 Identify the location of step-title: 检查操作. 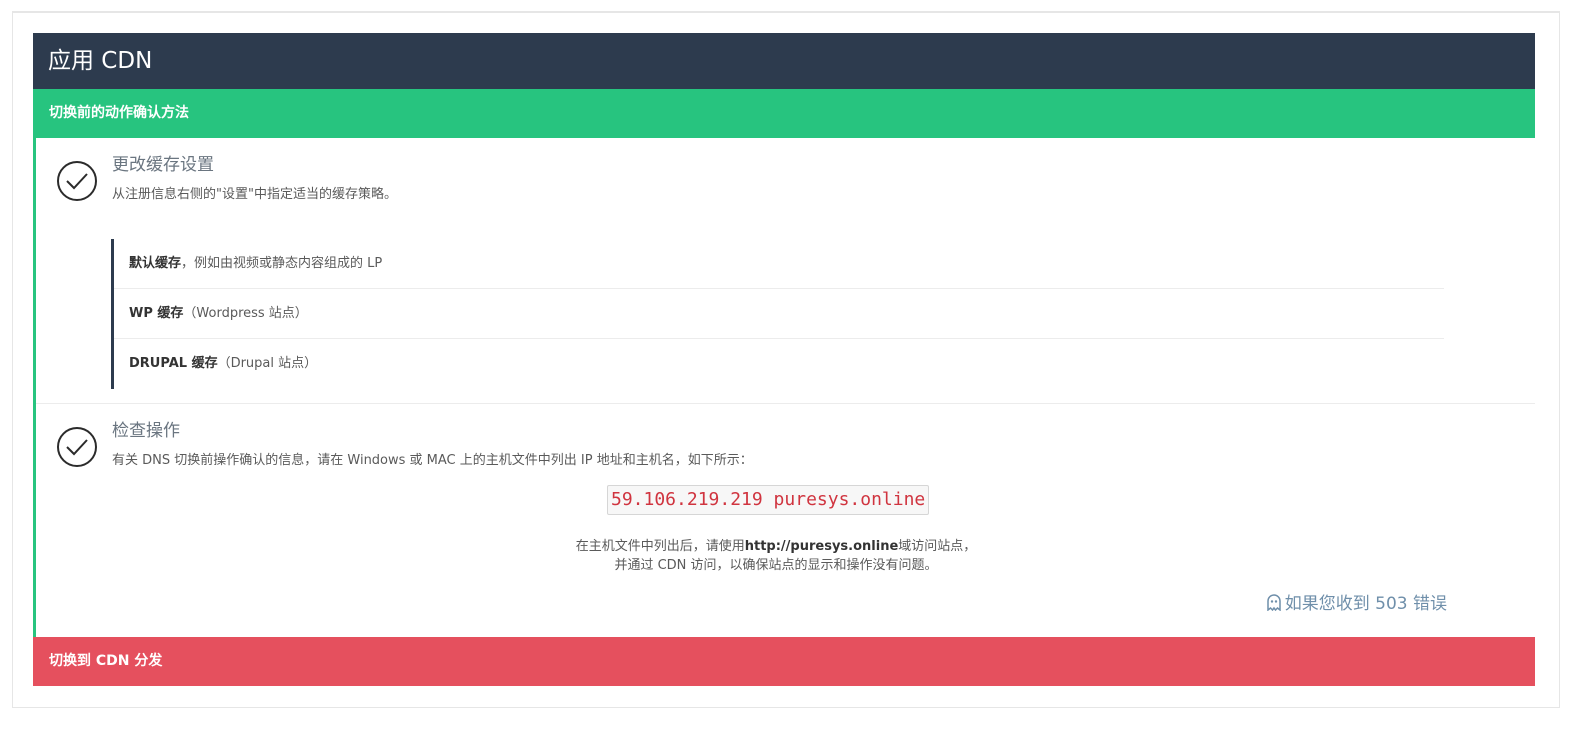
(146, 431).